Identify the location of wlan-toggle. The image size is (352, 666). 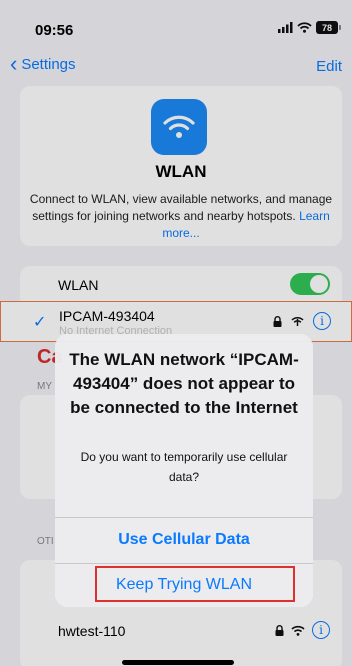
(310, 284).